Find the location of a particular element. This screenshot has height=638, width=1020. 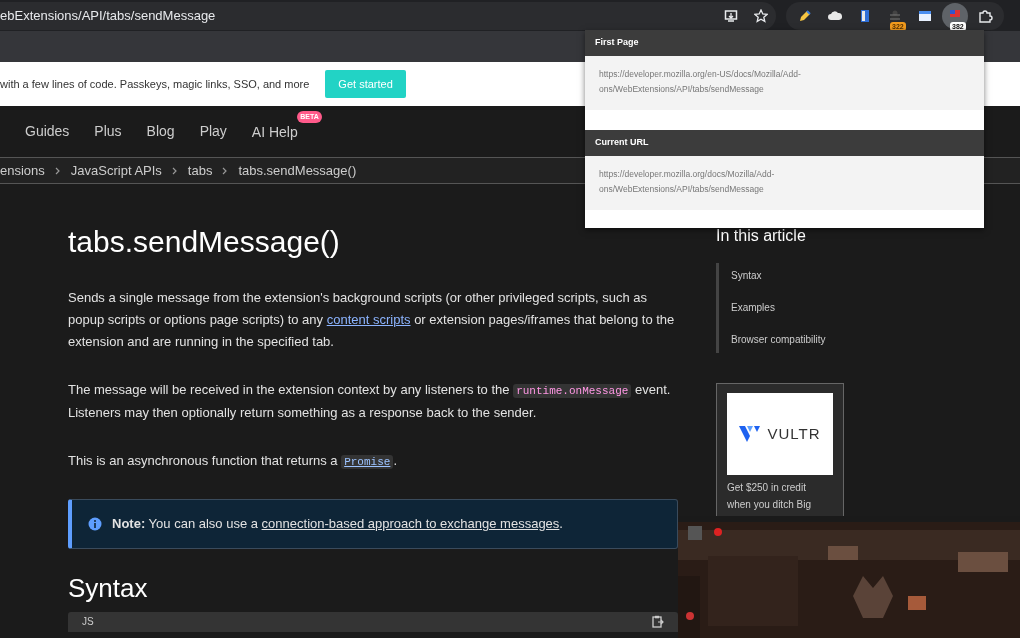

toc-link: Examples is located at coordinates (787, 308).